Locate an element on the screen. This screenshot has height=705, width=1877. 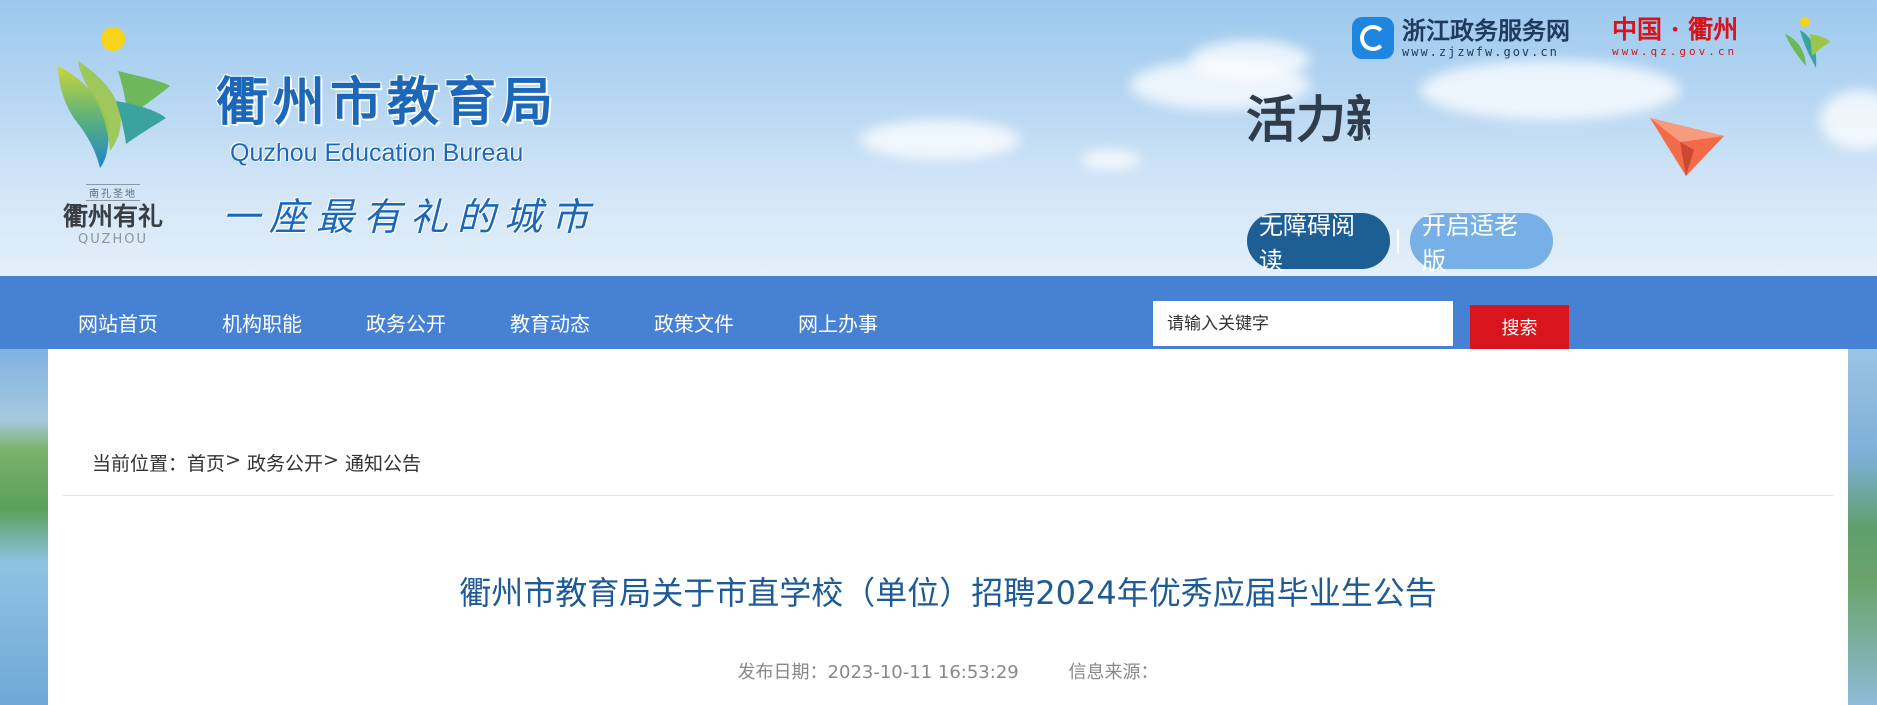
nav-item-online-service: 网上办事 is located at coordinates (838, 312).